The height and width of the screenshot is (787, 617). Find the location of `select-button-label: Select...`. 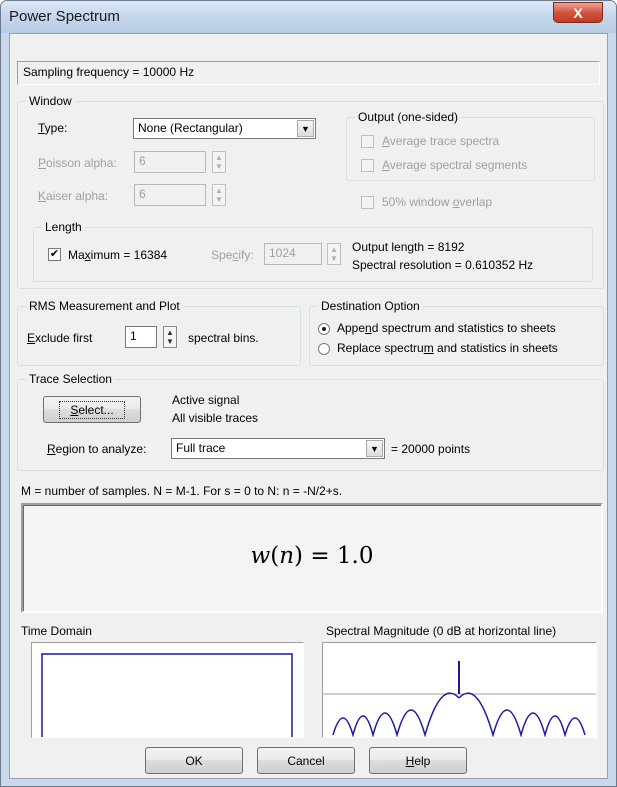

select-button-label: Select... is located at coordinates (92, 409).